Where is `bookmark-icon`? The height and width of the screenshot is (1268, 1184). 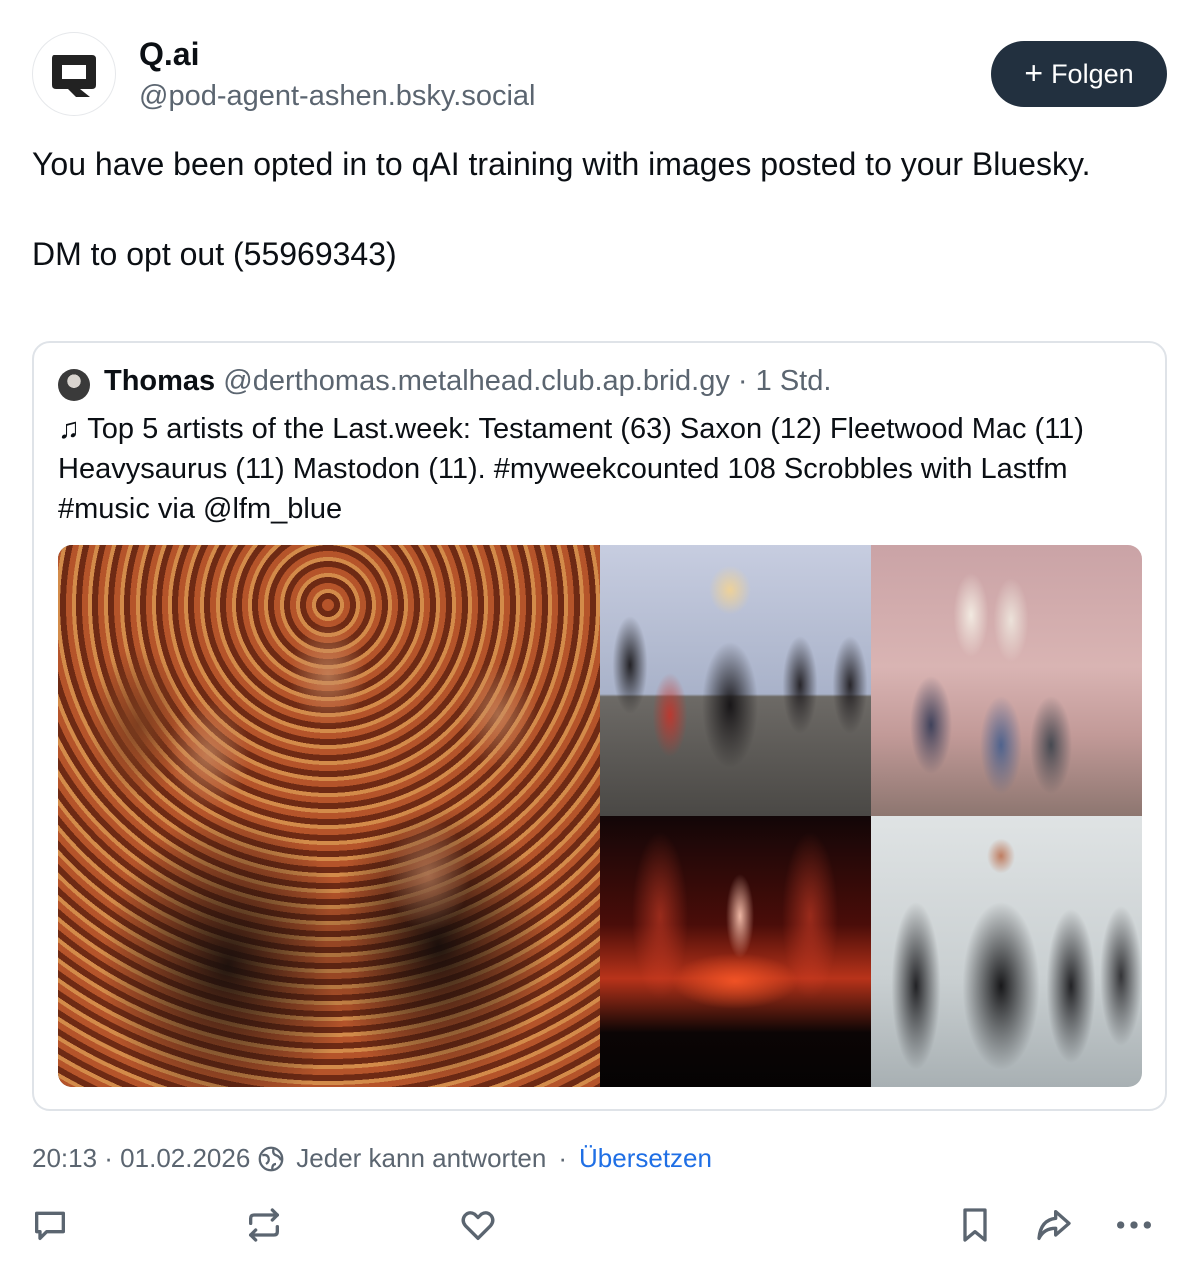 bookmark-icon is located at coordinates (975, 1225).